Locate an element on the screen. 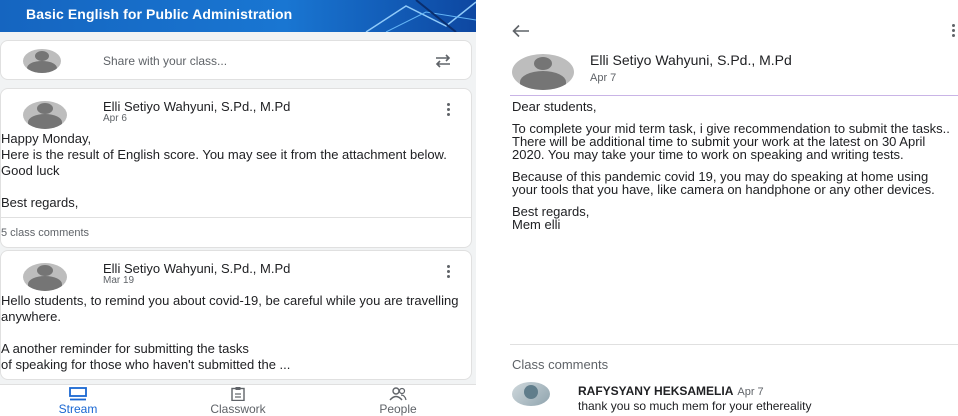 This screenshot has width=958, height=416. post-paragraph: Dear students, is located at coordinates (554, 106).